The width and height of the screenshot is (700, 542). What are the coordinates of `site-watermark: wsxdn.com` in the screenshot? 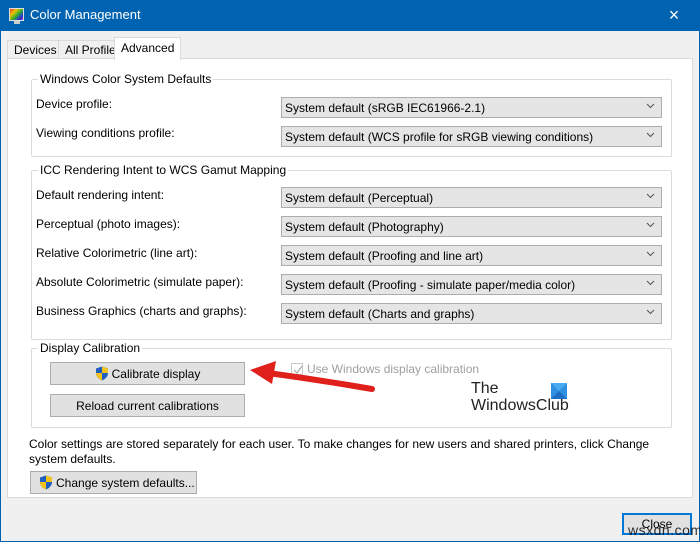 It's located at (664, 530).